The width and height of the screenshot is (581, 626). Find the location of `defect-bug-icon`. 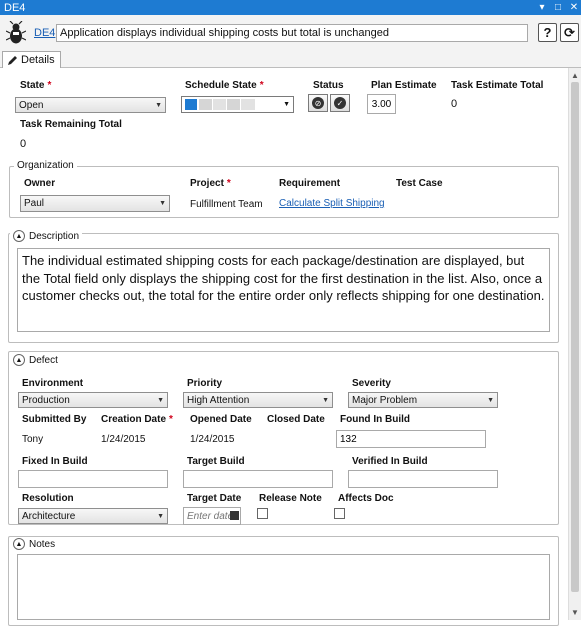

defect-bug-icon is located at coordinates (16, 32).